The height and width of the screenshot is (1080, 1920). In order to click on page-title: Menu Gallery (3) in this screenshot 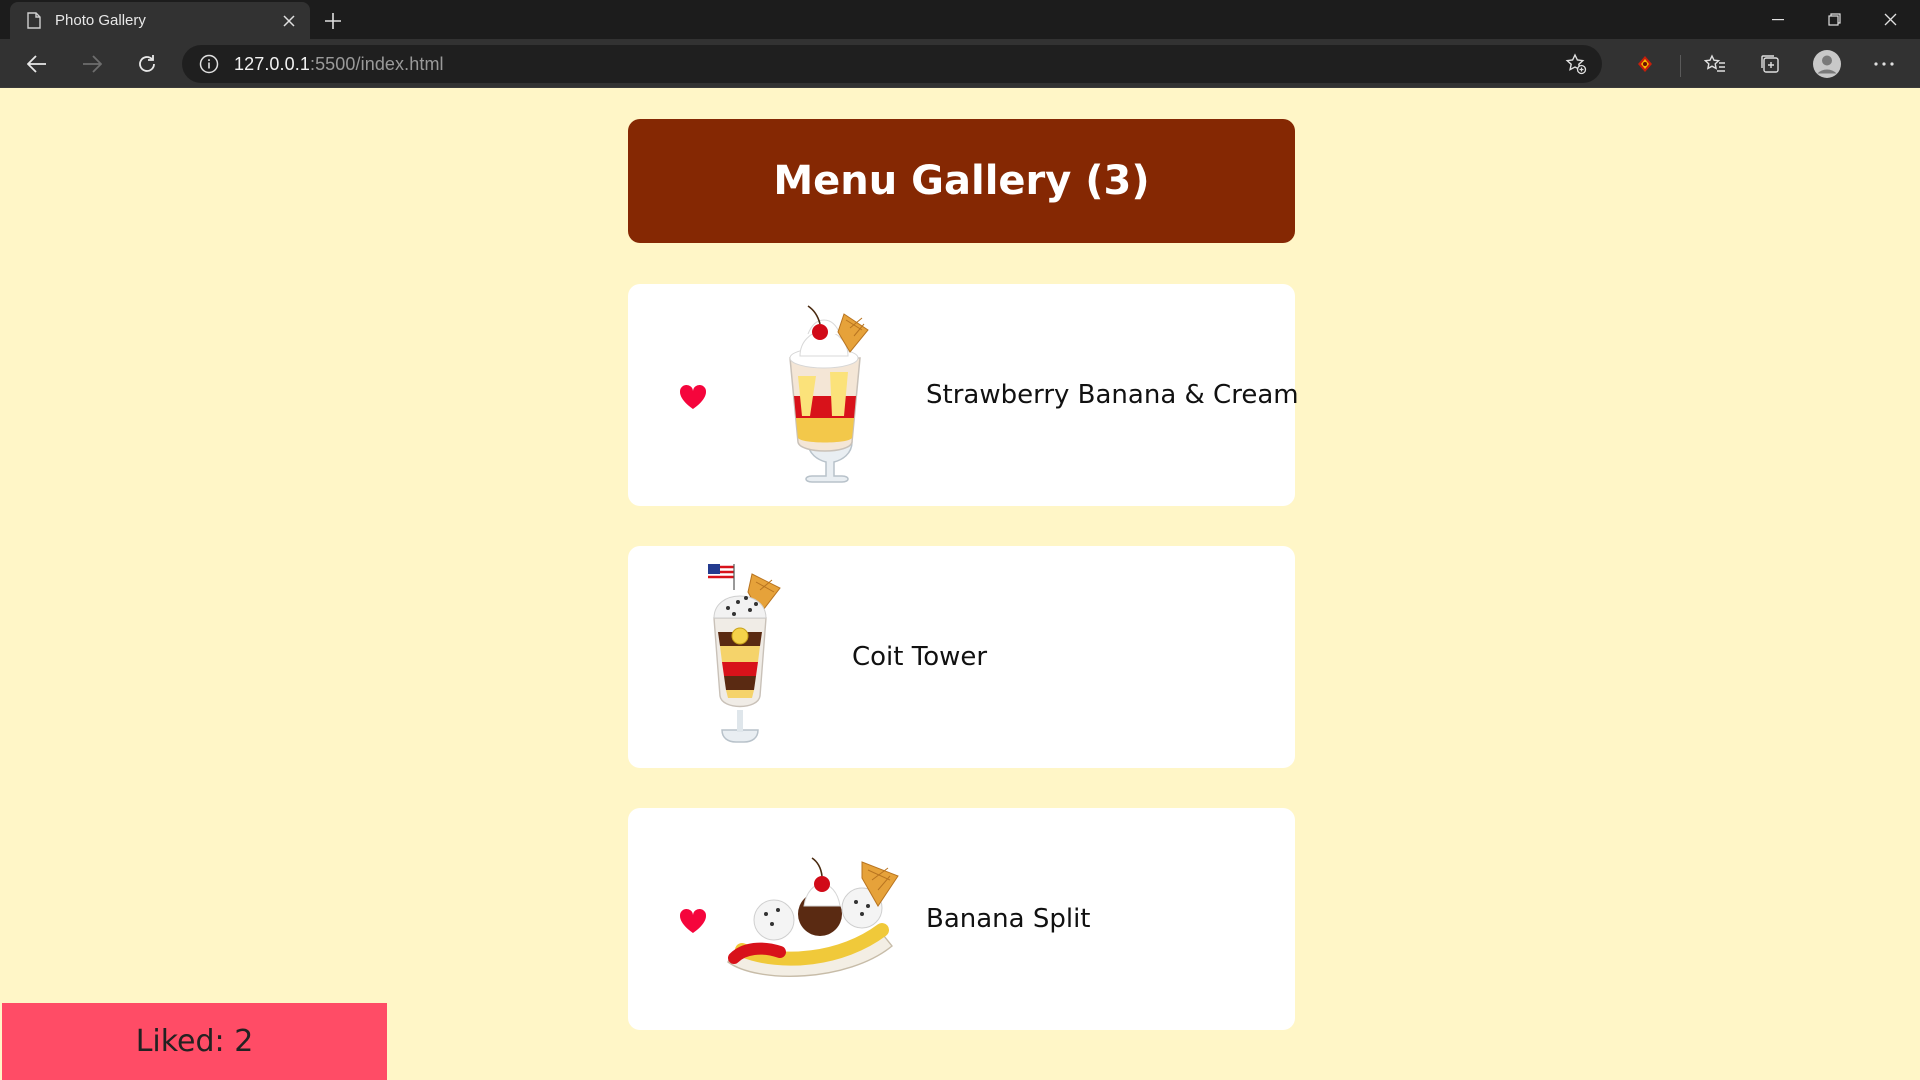, I will do `click(961, 181)`.